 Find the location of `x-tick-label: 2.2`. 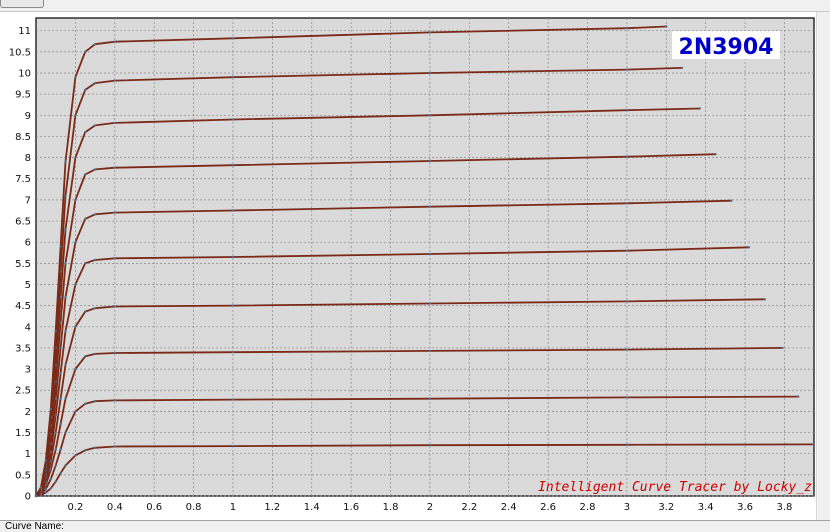

x-tick-label: 2.2 is located at coordinates (469, 507).